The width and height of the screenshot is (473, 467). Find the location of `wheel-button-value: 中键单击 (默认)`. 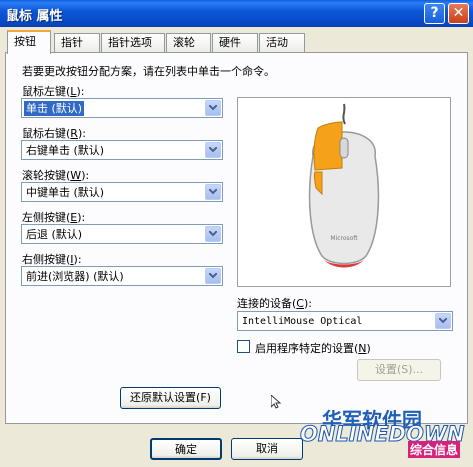

wheel-button-value: 中键单击 (默认) is located at coordinates (65, 192).